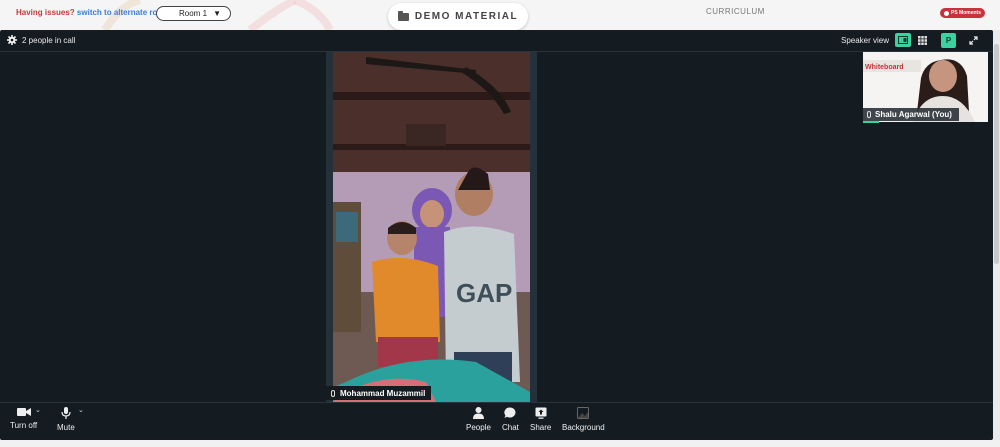  Describe the element at coordinates (478, 413) in the screenshot. I see `person-icon` at that location.